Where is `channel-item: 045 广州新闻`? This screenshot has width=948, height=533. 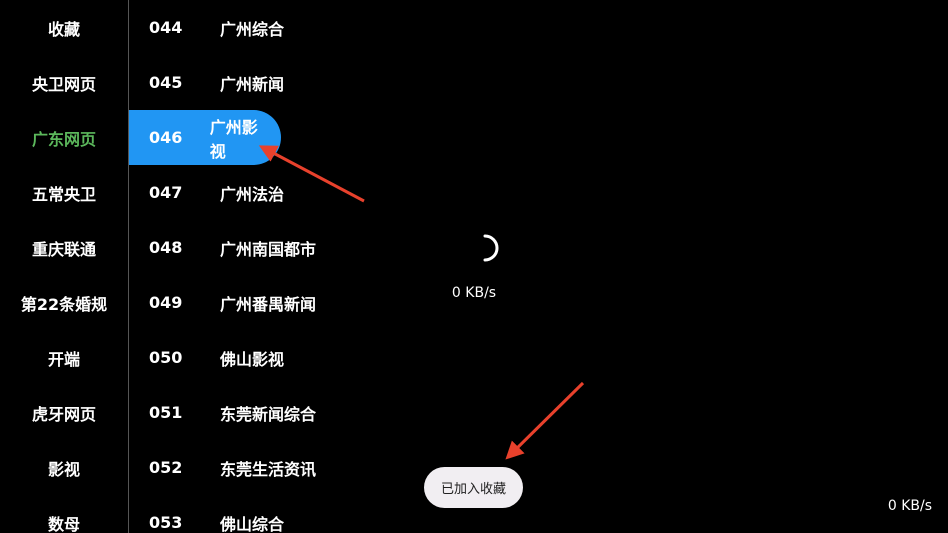 channel-item: 045 广州新闻 is located at coordinates (216, 82).